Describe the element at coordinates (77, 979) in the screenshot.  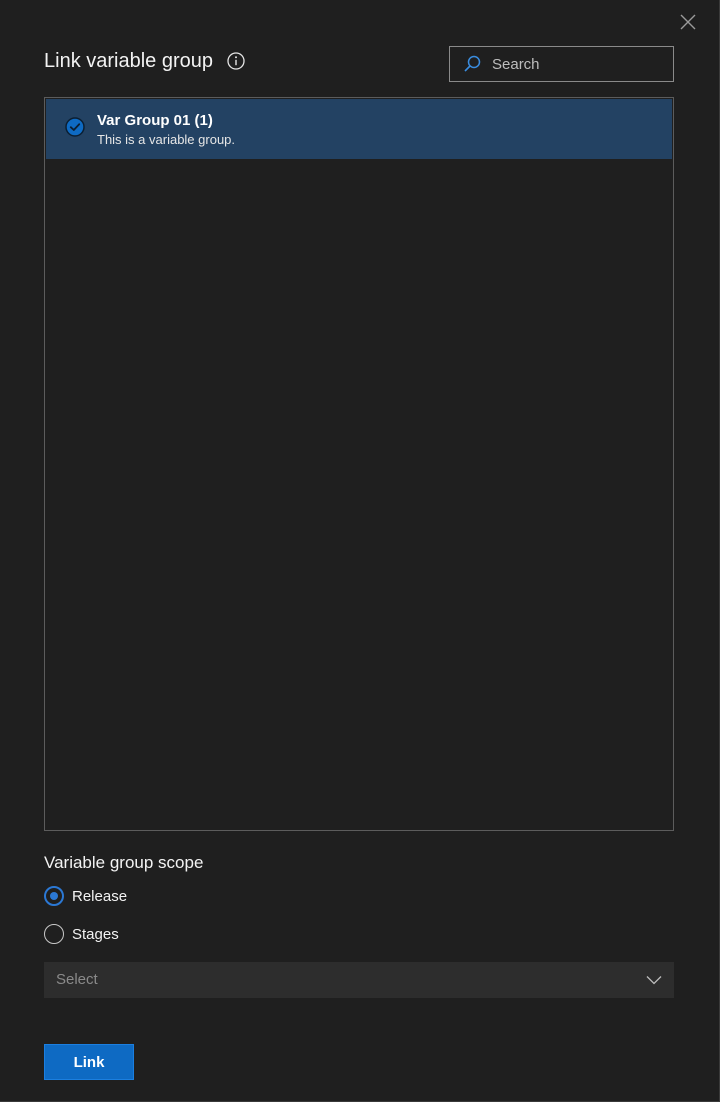
I see `select-placeholder: Select` at that location.